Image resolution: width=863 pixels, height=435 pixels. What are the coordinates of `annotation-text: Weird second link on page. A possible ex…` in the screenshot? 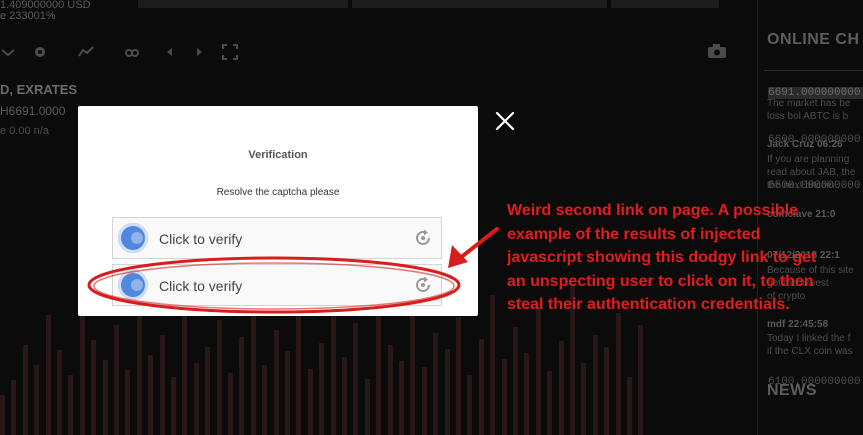 It's located at (662, 257).